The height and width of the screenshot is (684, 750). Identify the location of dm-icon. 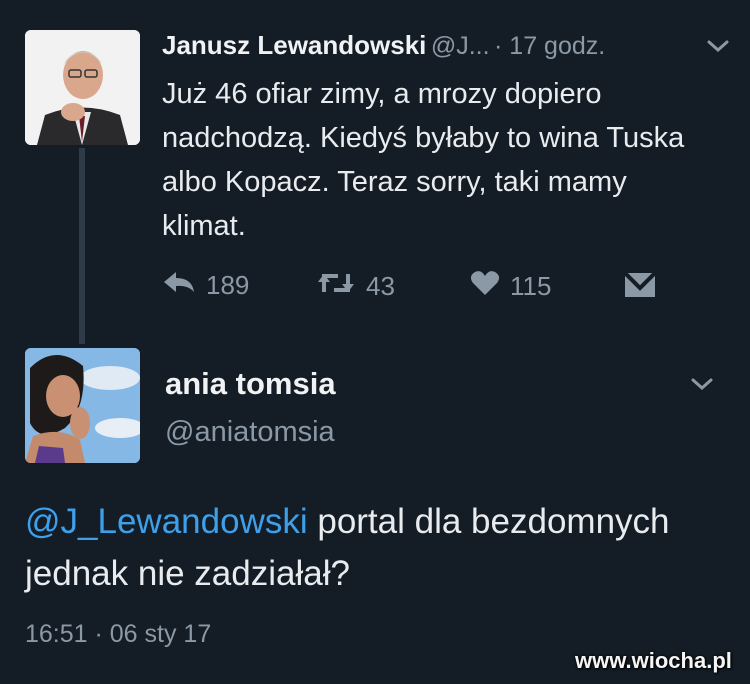
(640, 288).